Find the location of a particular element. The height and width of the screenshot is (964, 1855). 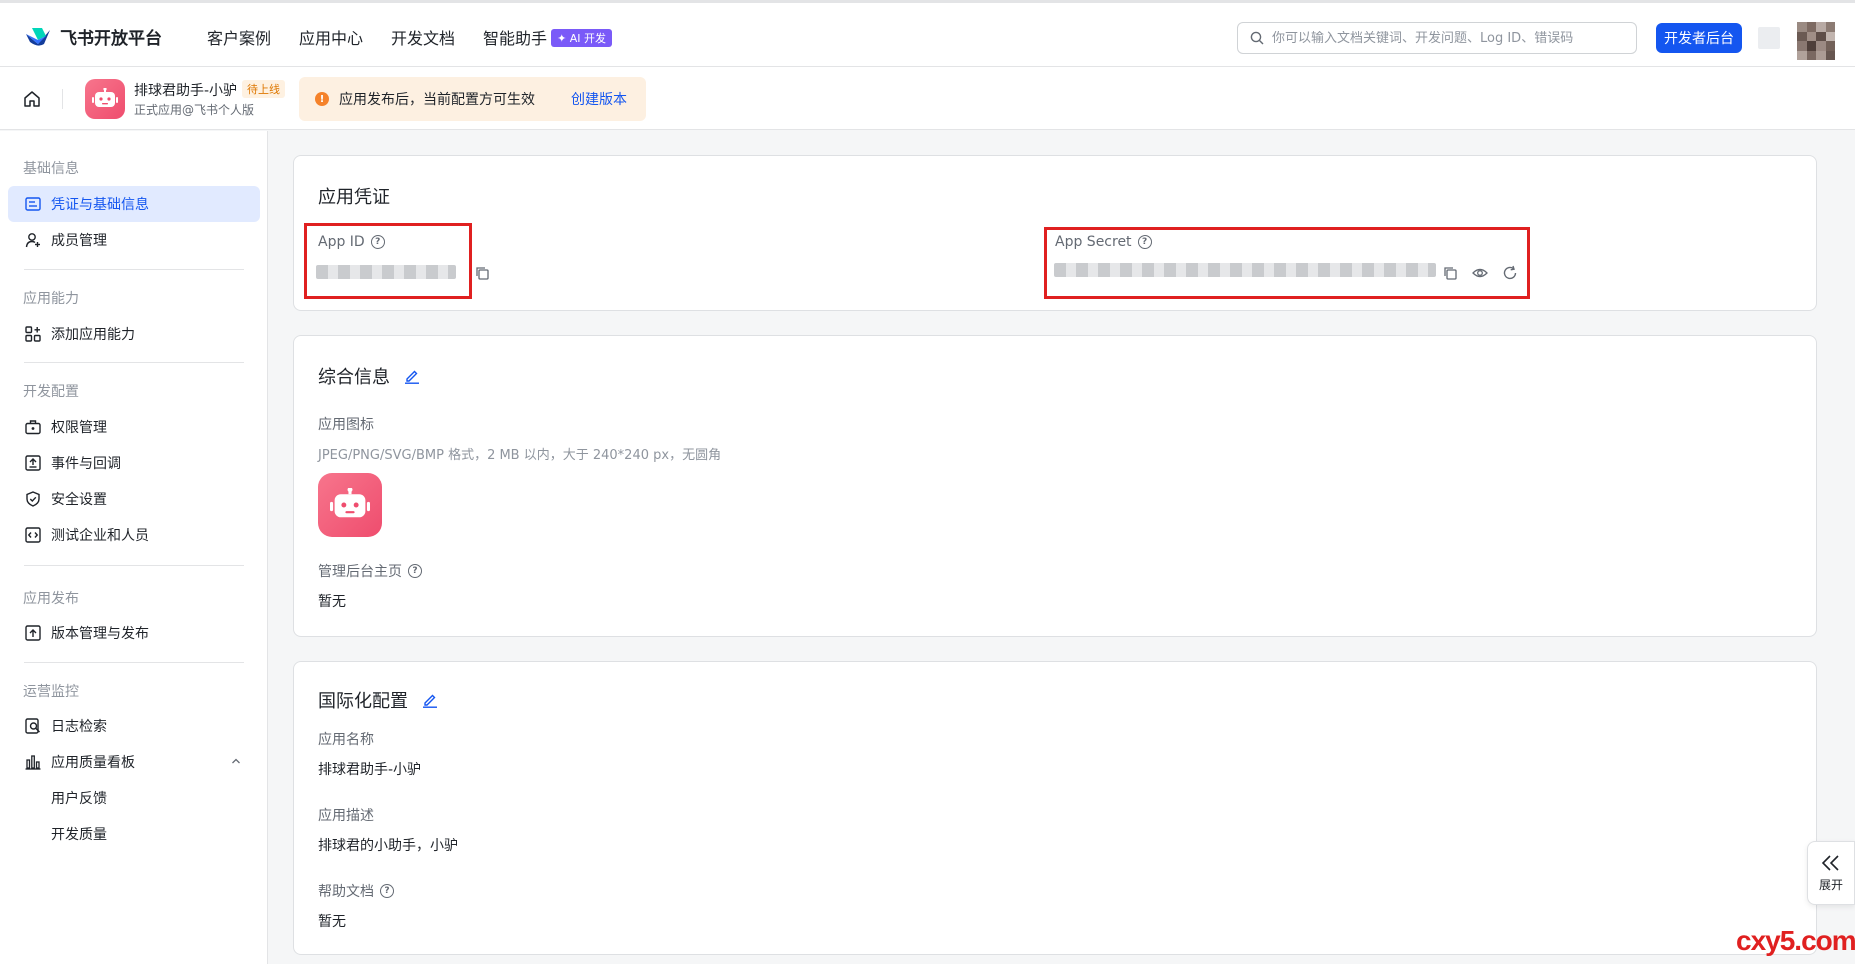

search-input is located at coordinates (1447, 38).